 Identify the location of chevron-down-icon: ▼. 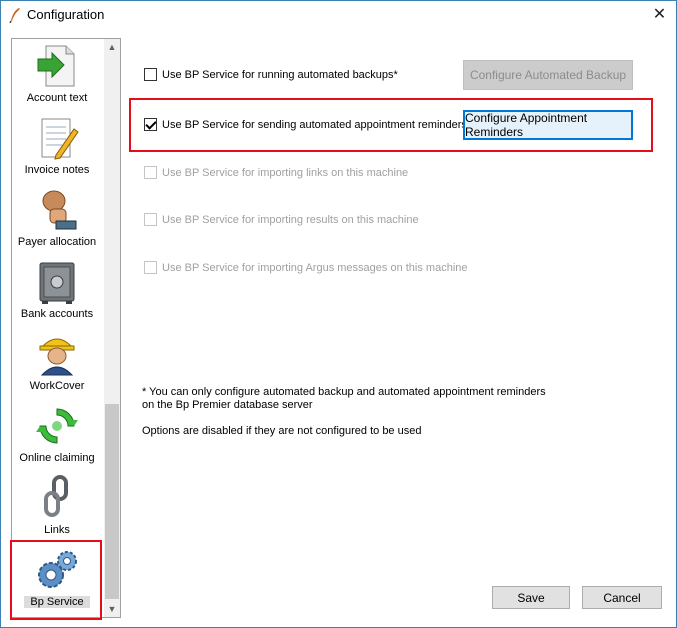
(112, 609).